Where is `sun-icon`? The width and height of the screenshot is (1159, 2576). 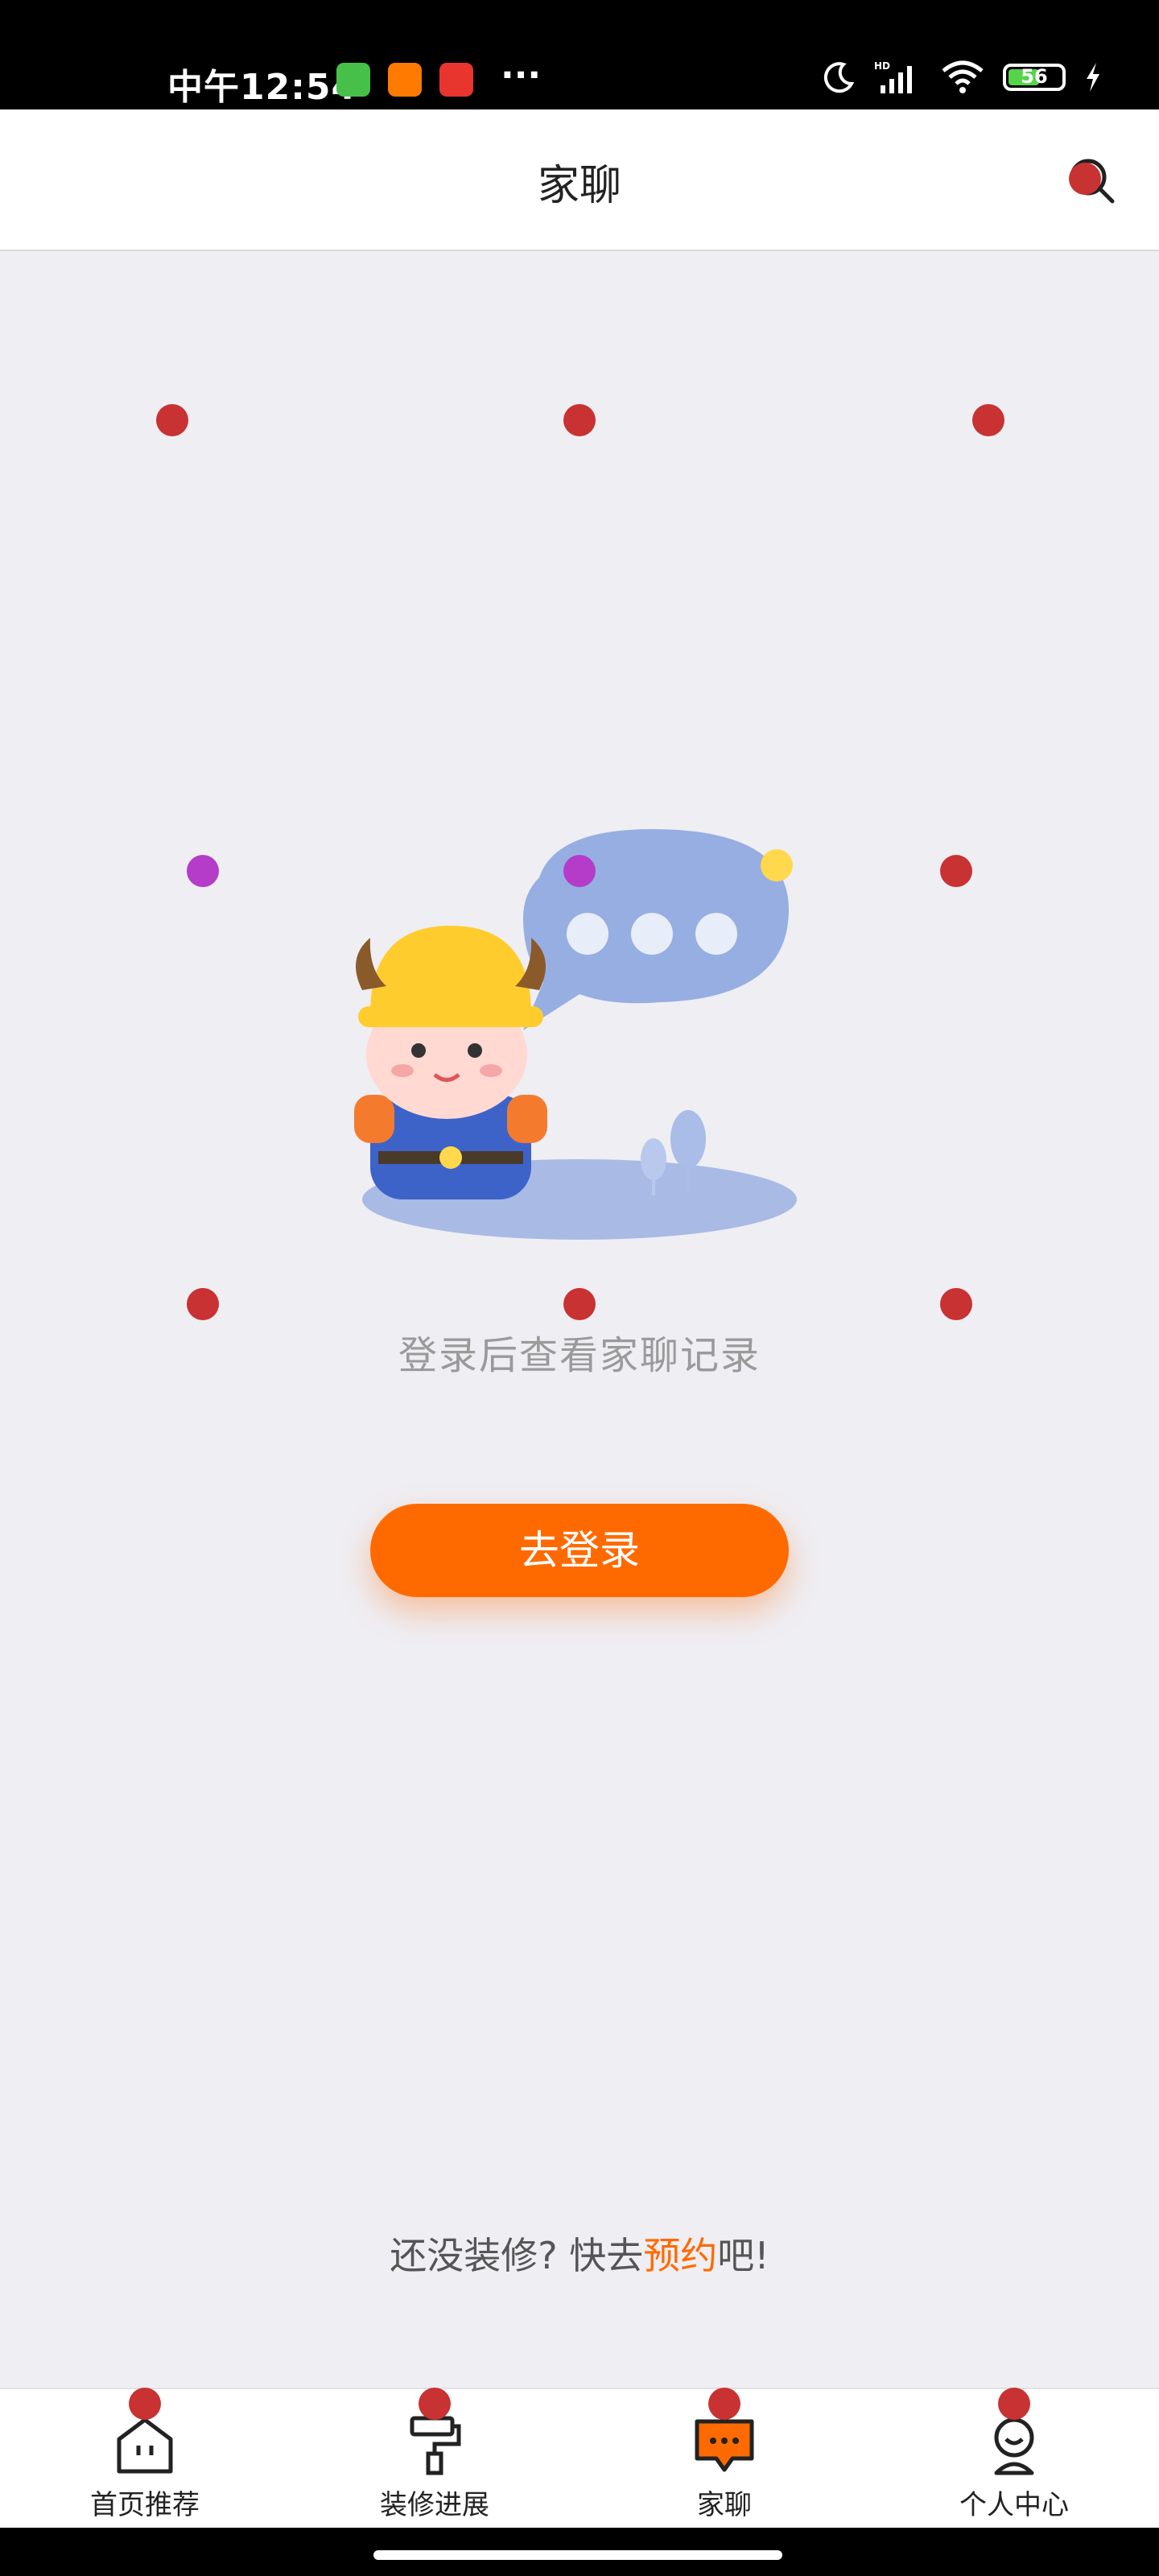
sun-icon is located at coordinates (777, 865).